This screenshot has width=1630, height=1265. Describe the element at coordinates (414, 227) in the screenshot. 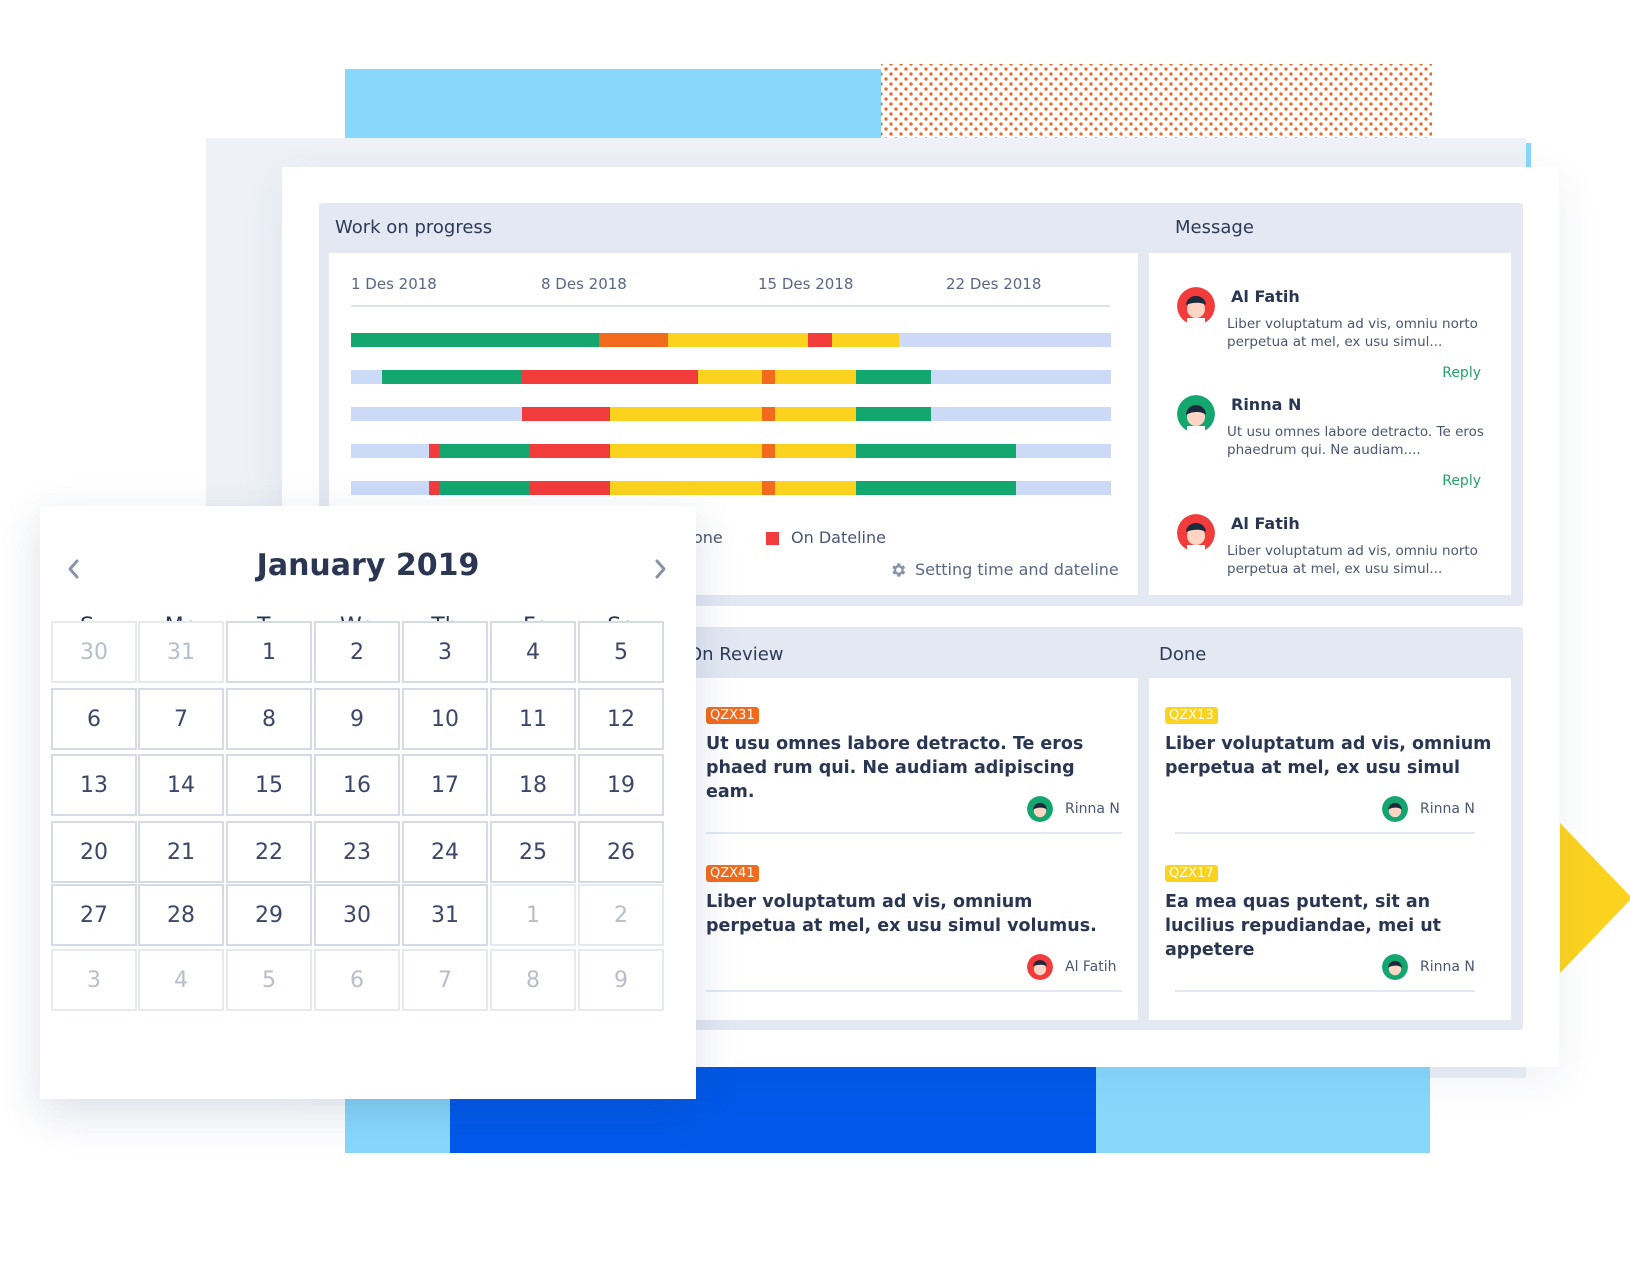

I see `work-progress-title: Work on progress` at that location.